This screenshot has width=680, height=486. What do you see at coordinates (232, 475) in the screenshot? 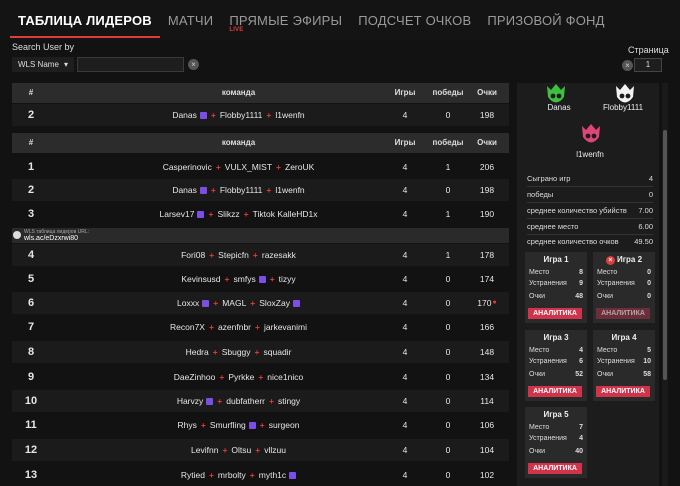
I see `player-name: mrbolty` at bounding box center [232, 475].